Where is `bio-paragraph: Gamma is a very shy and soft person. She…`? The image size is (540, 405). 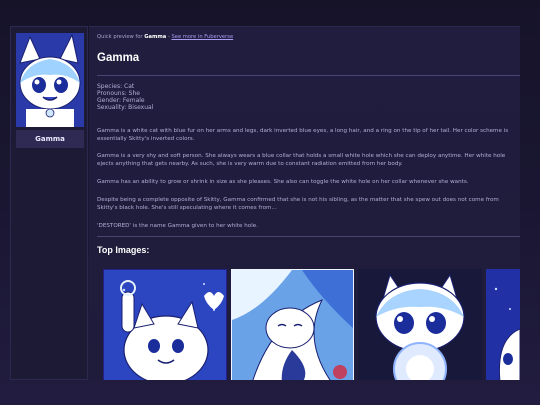
bio-paragraph: Gamma is a very shy and soft person. She… is located at coordinates (301, 160).